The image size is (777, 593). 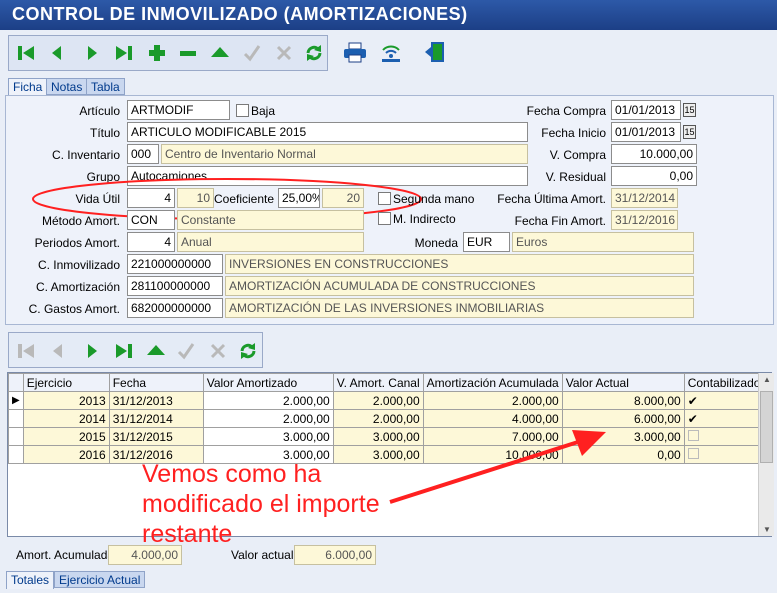 I want to click on col-valor-actual: Valor Actual, so click(x=623, y=382).